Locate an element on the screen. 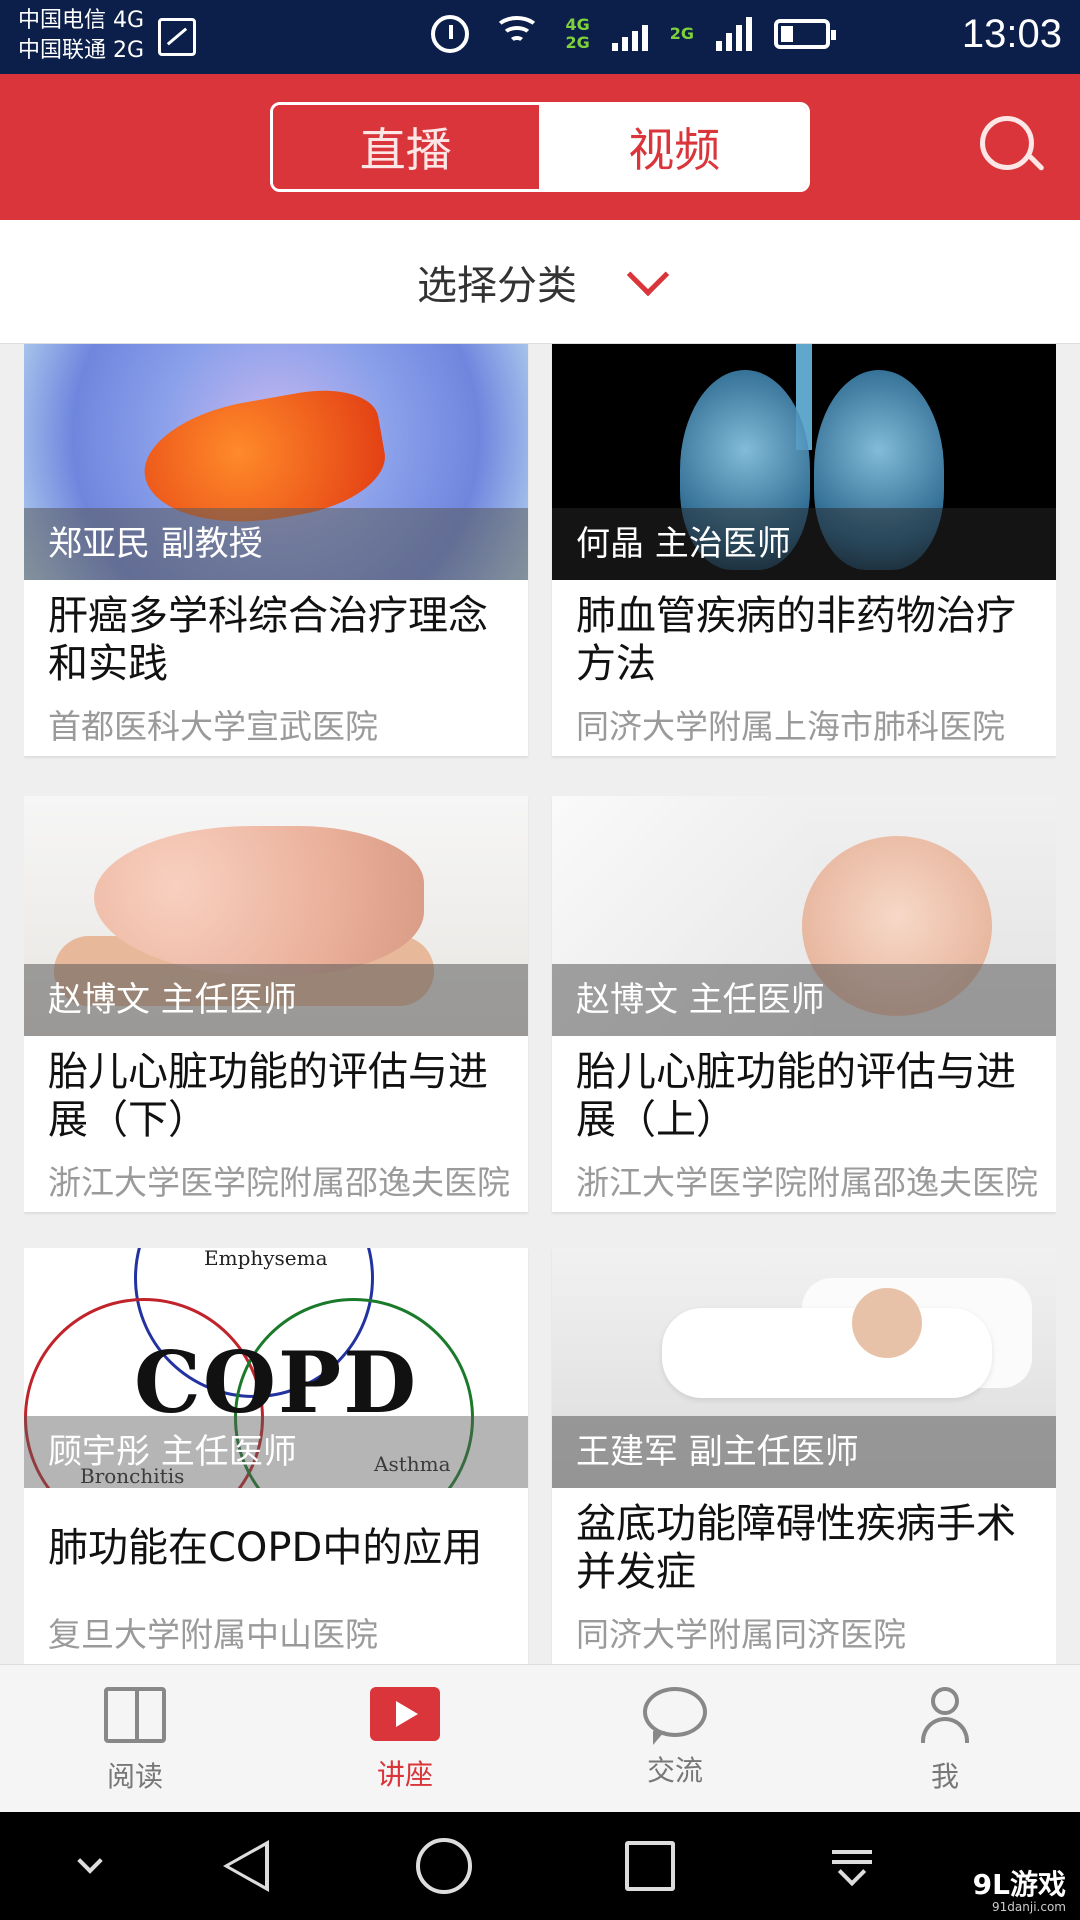 Image resolution: width=1080 pixels, height=1920 pixels. carrier-2: 中国联通 2G is located at coordinates (81, 50).